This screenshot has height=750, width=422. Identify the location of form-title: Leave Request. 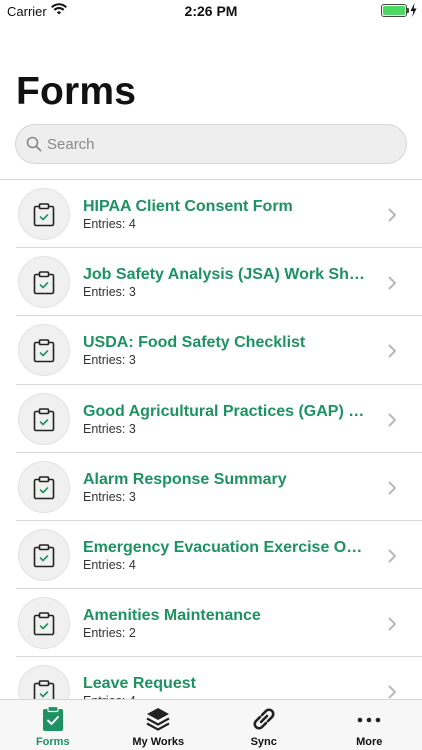
(139, 684).